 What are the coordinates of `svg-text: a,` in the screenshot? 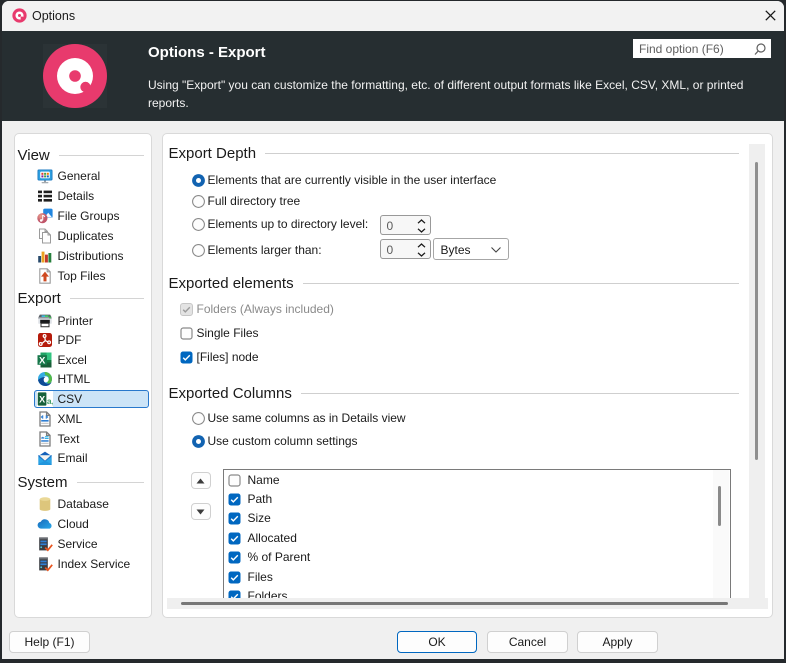 It's located at (50, 401).